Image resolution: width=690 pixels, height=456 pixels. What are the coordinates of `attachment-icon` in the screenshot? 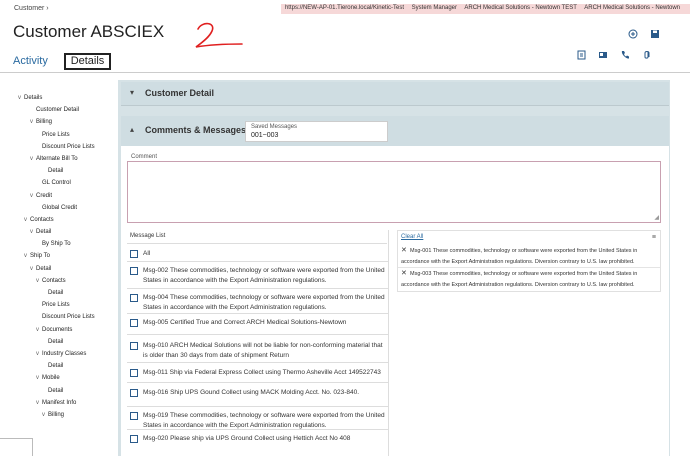 It's located at (647, 55).